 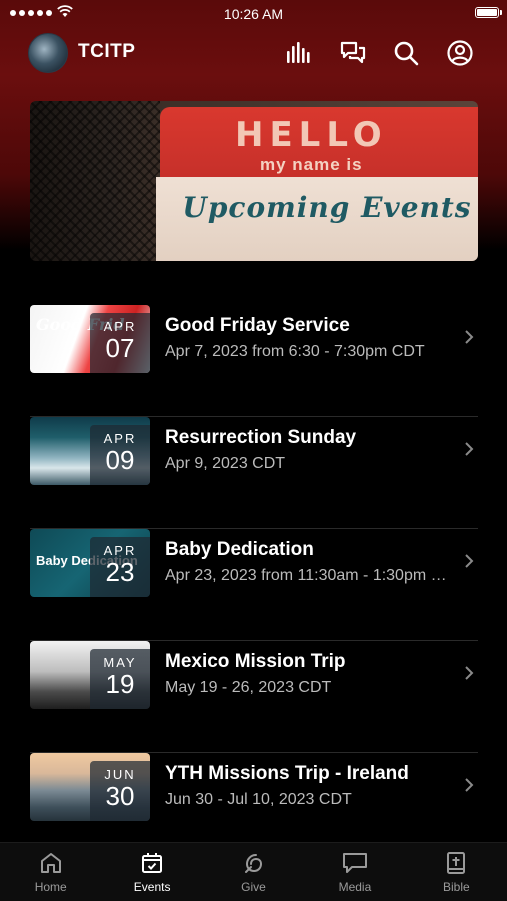 I want to click on date-badge: APR 23, so click(x=120, y=567).